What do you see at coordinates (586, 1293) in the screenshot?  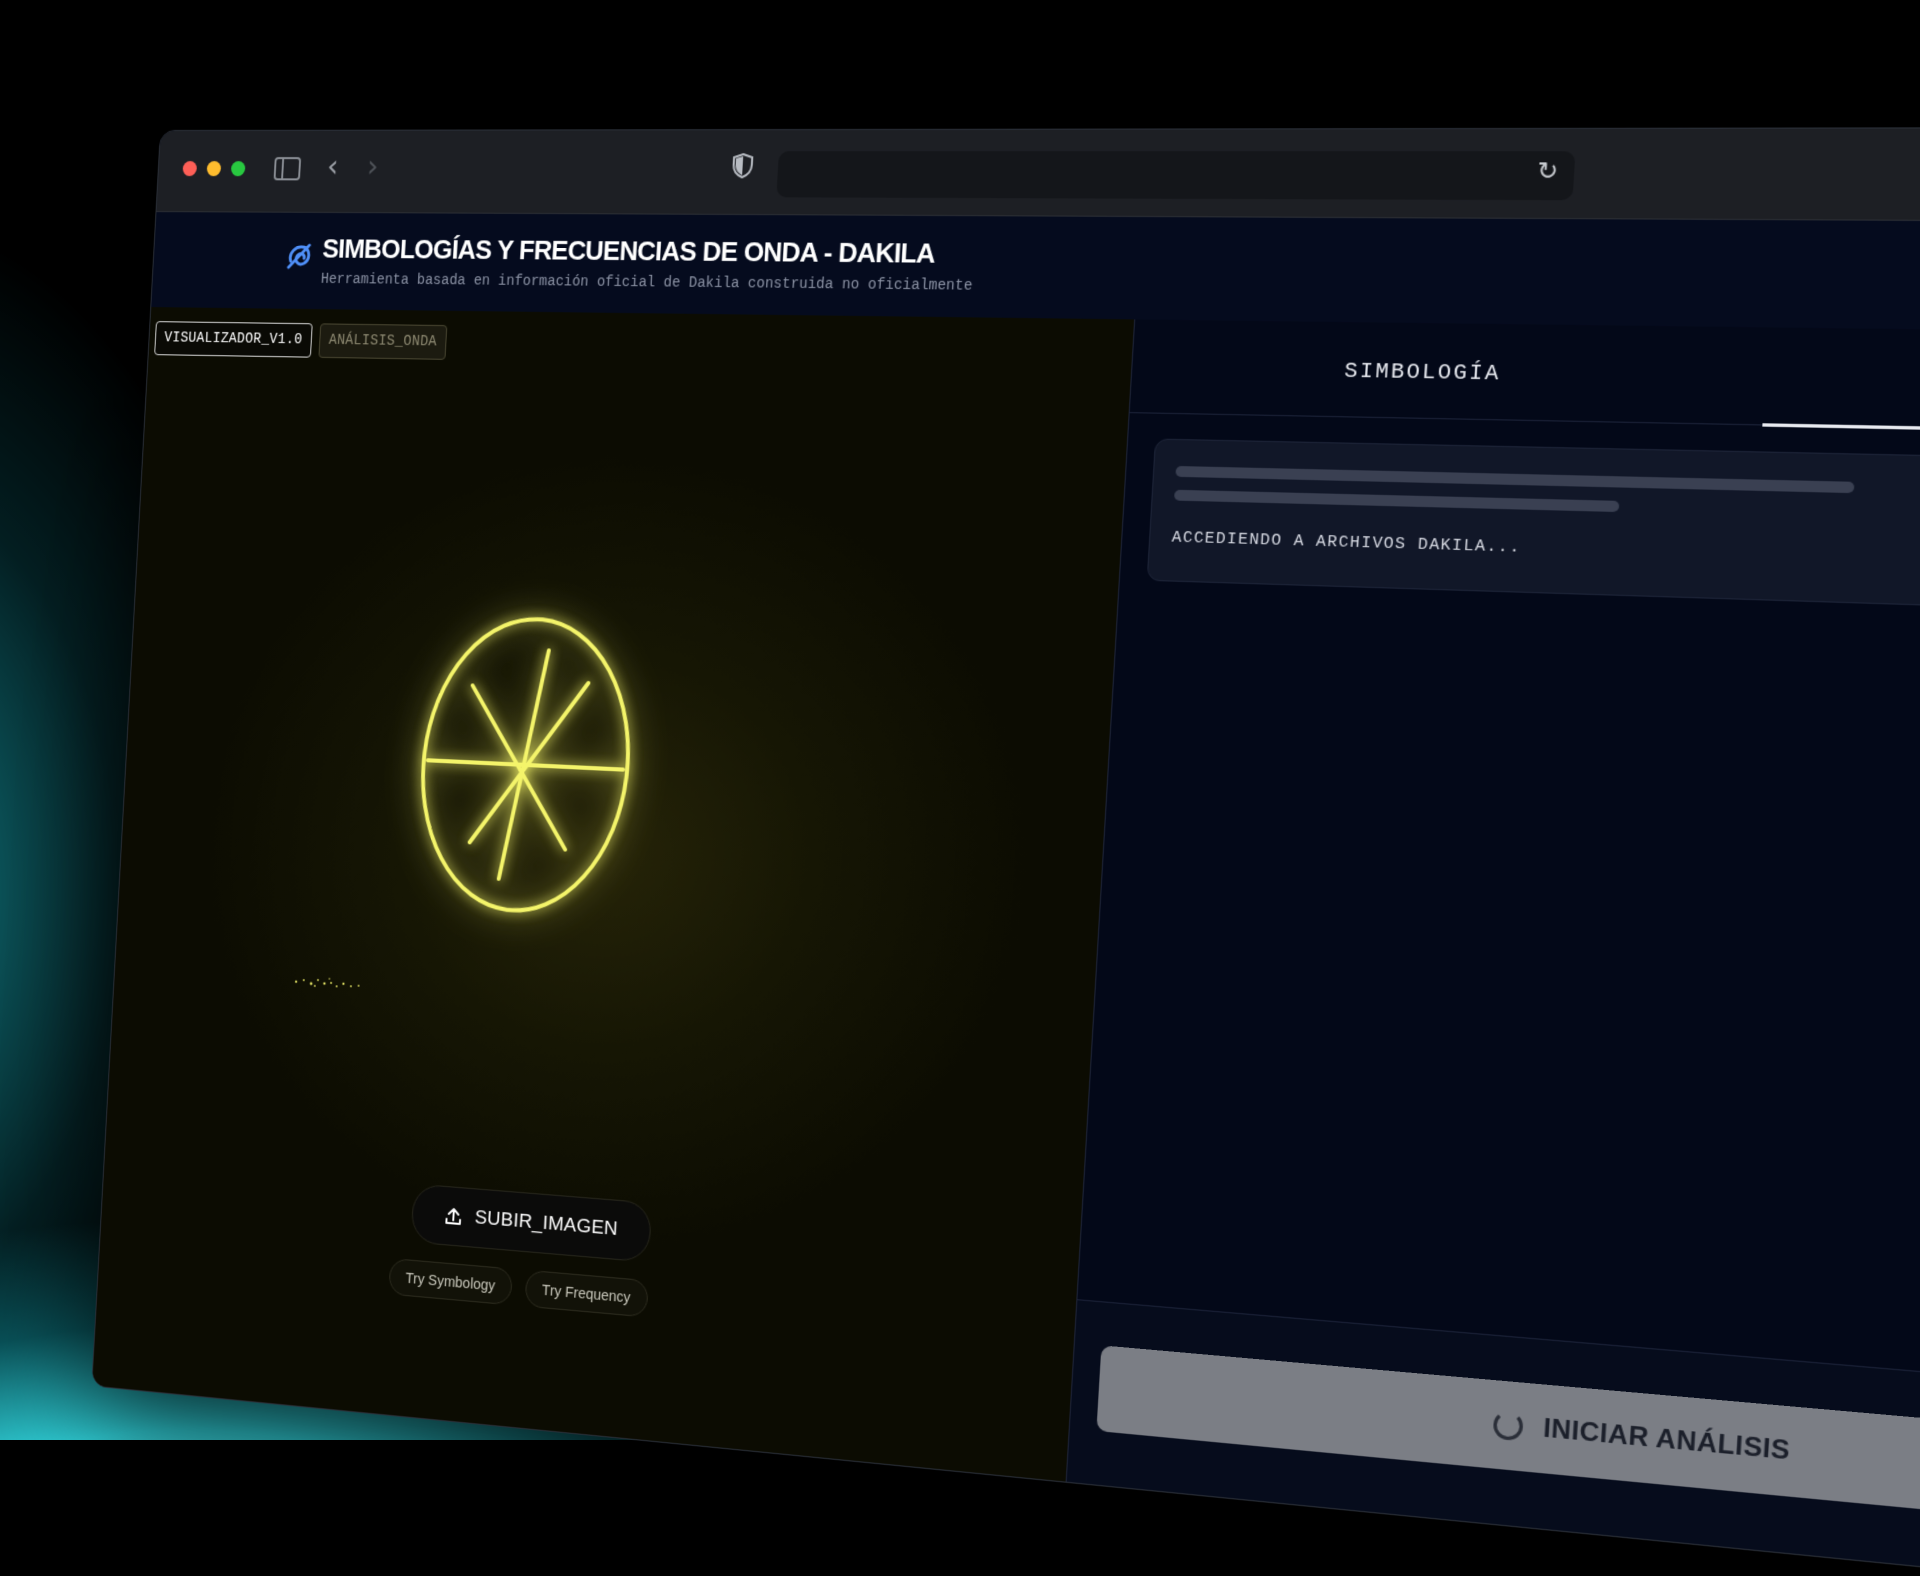 I see `try-frequency-button: Try Frequency` at bounding box center [586, 1293].